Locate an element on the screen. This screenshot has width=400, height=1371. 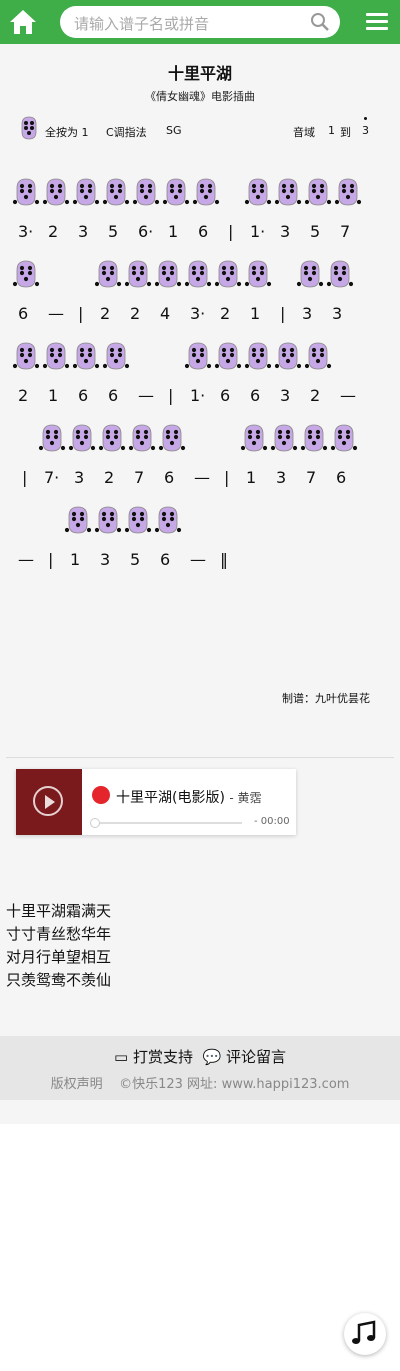
music-note-icon is located at coordinates (365, 1334).